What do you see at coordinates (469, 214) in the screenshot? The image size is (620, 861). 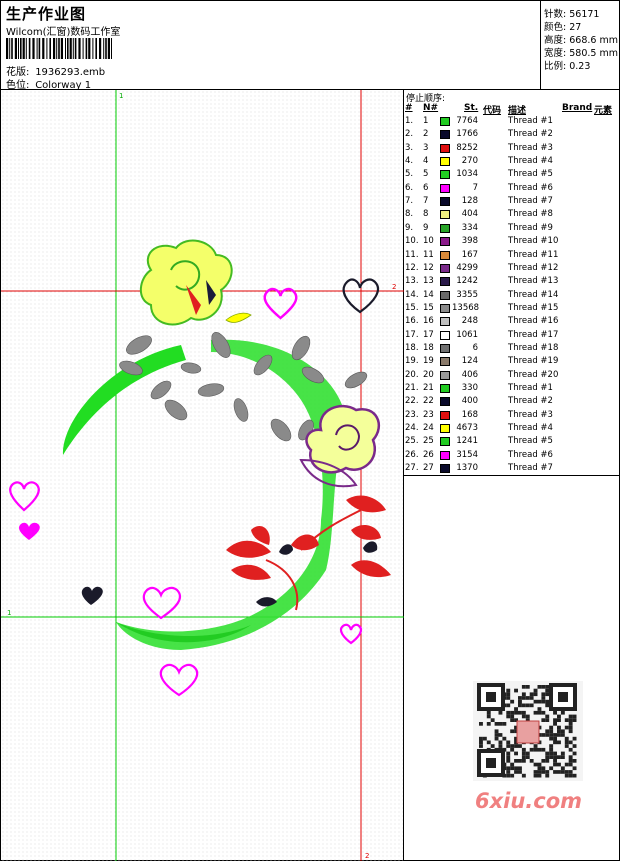 I see `row-stitches: 404` at bounding box center [469, 214].